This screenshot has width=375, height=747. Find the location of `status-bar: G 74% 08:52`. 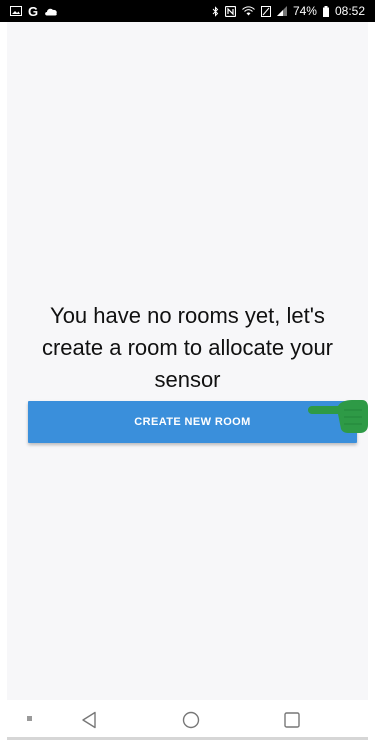

status-bar: G 74% 08:52 is located at coordinates (187, 11).